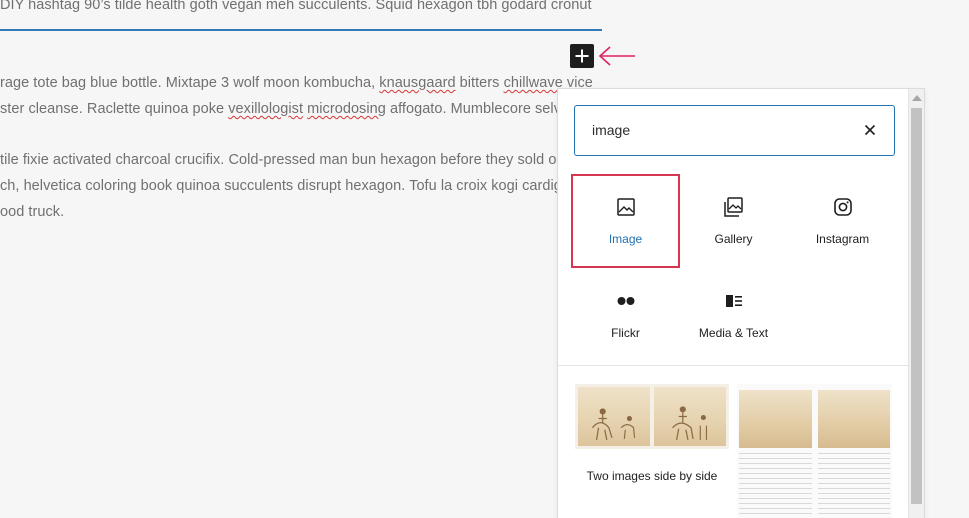 The width and height of the screenshot is (969, 518). Describe the element at coordinates (625, 333) in the screenshot. I see `block-item-label: Flickr` at that location.